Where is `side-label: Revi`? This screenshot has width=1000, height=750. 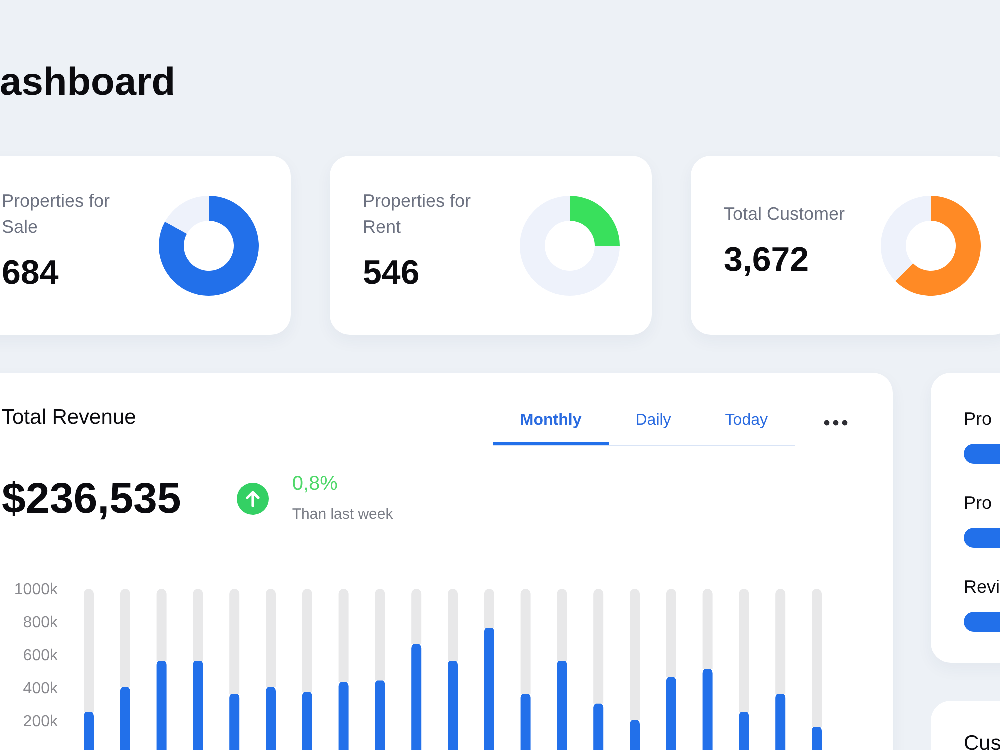 side-label: Revi is located at coordinates (982, 587).